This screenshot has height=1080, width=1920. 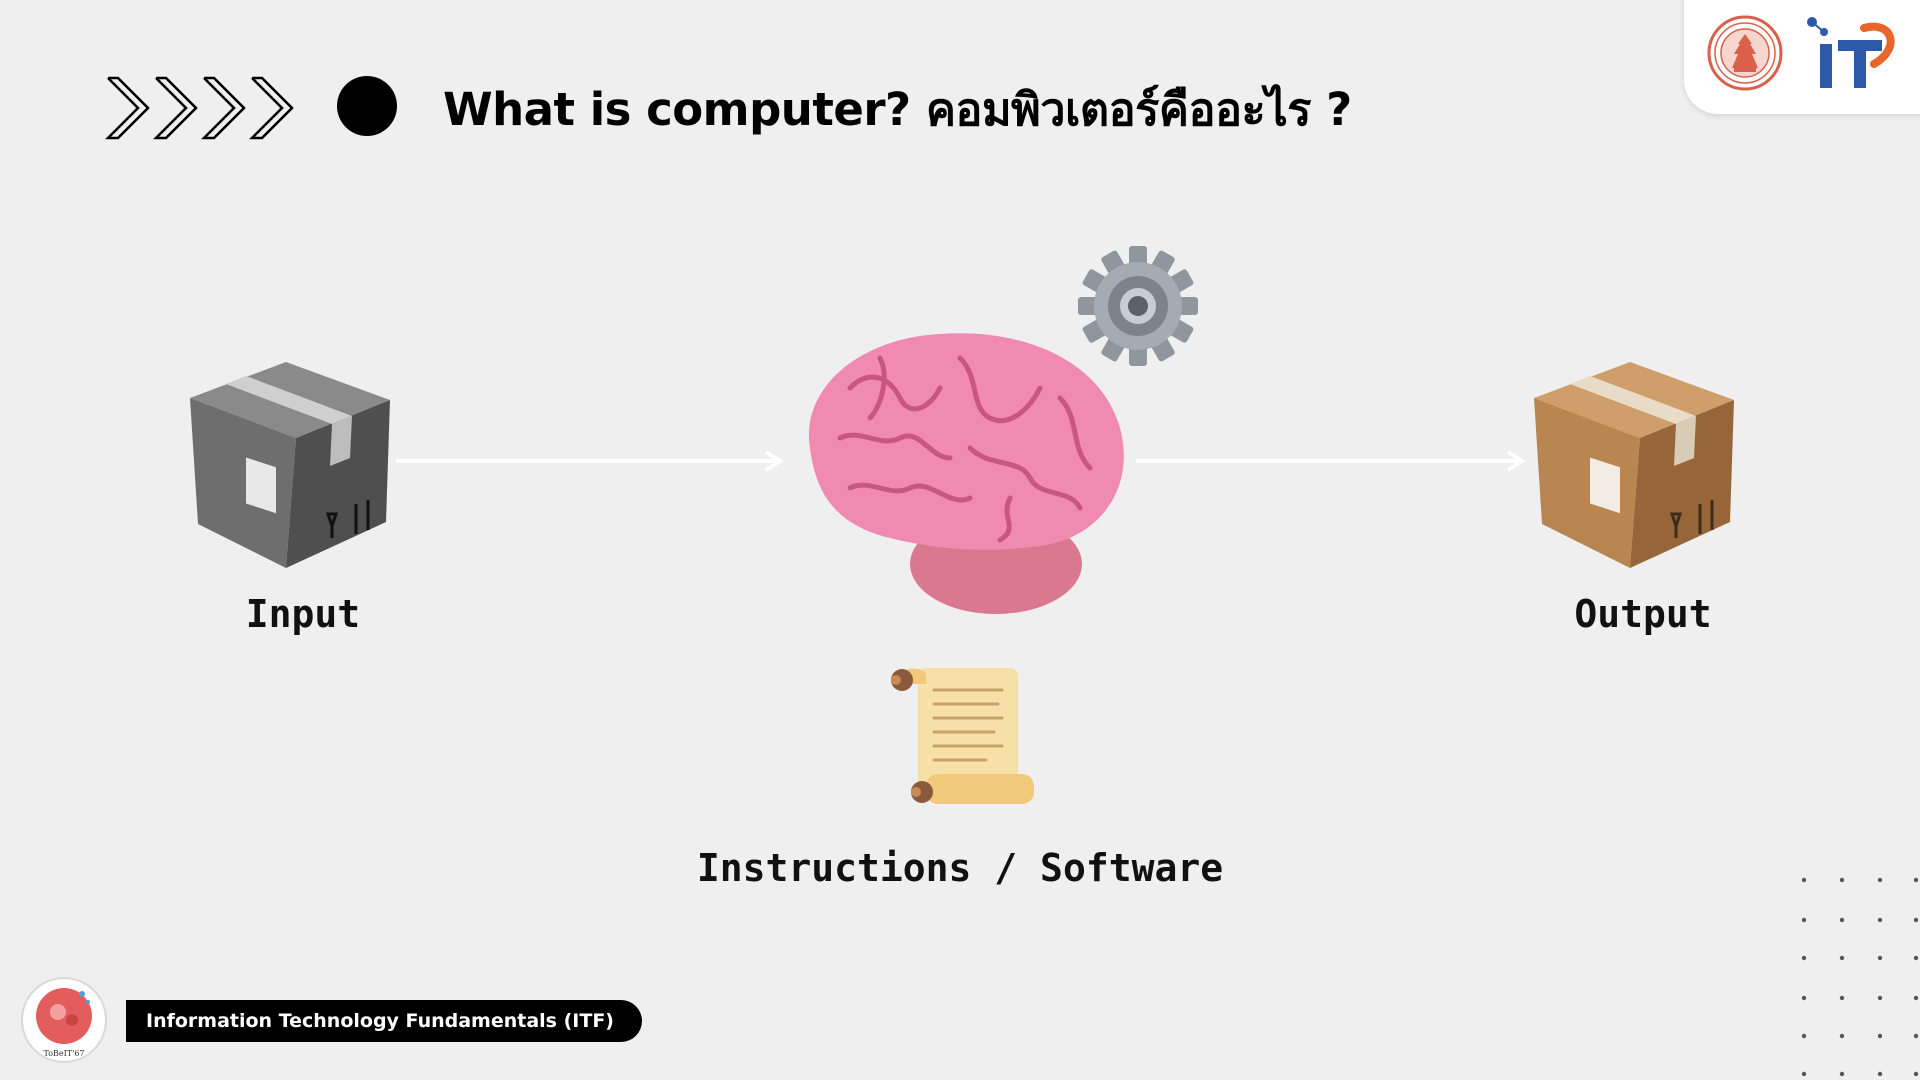 I want to click on scroll-icon, so click(x=962, y=736).